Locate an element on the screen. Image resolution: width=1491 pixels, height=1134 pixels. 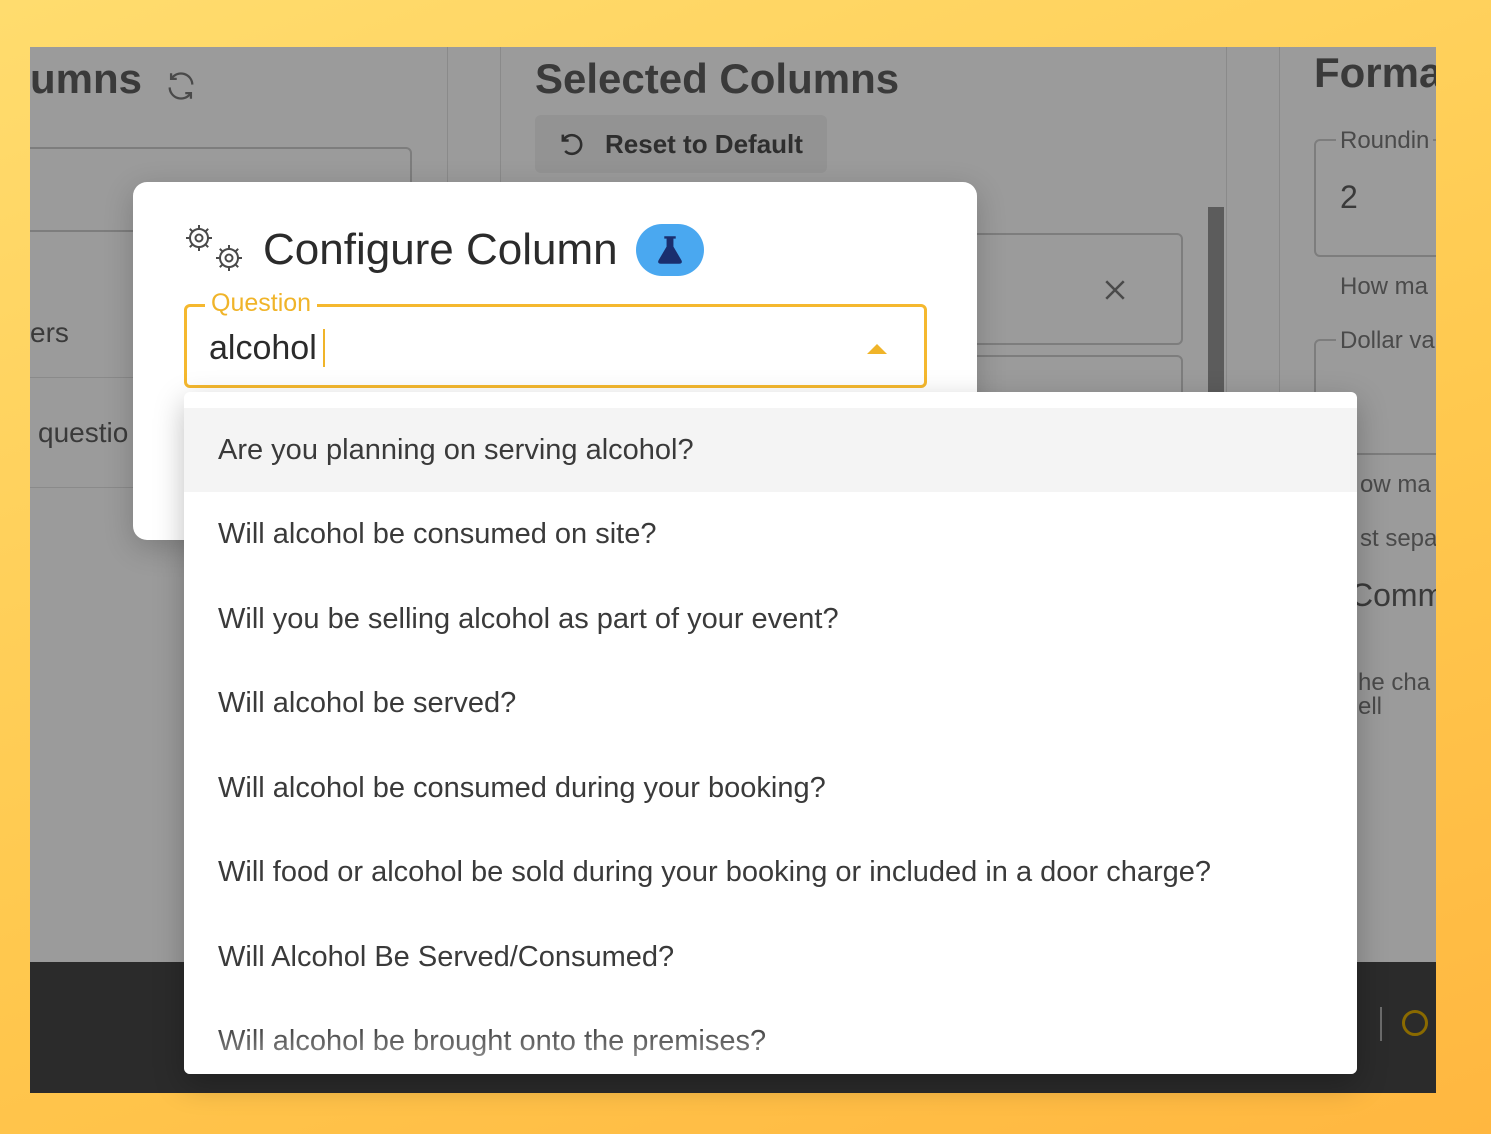
text-cursor is located at coordinates (324, 348).